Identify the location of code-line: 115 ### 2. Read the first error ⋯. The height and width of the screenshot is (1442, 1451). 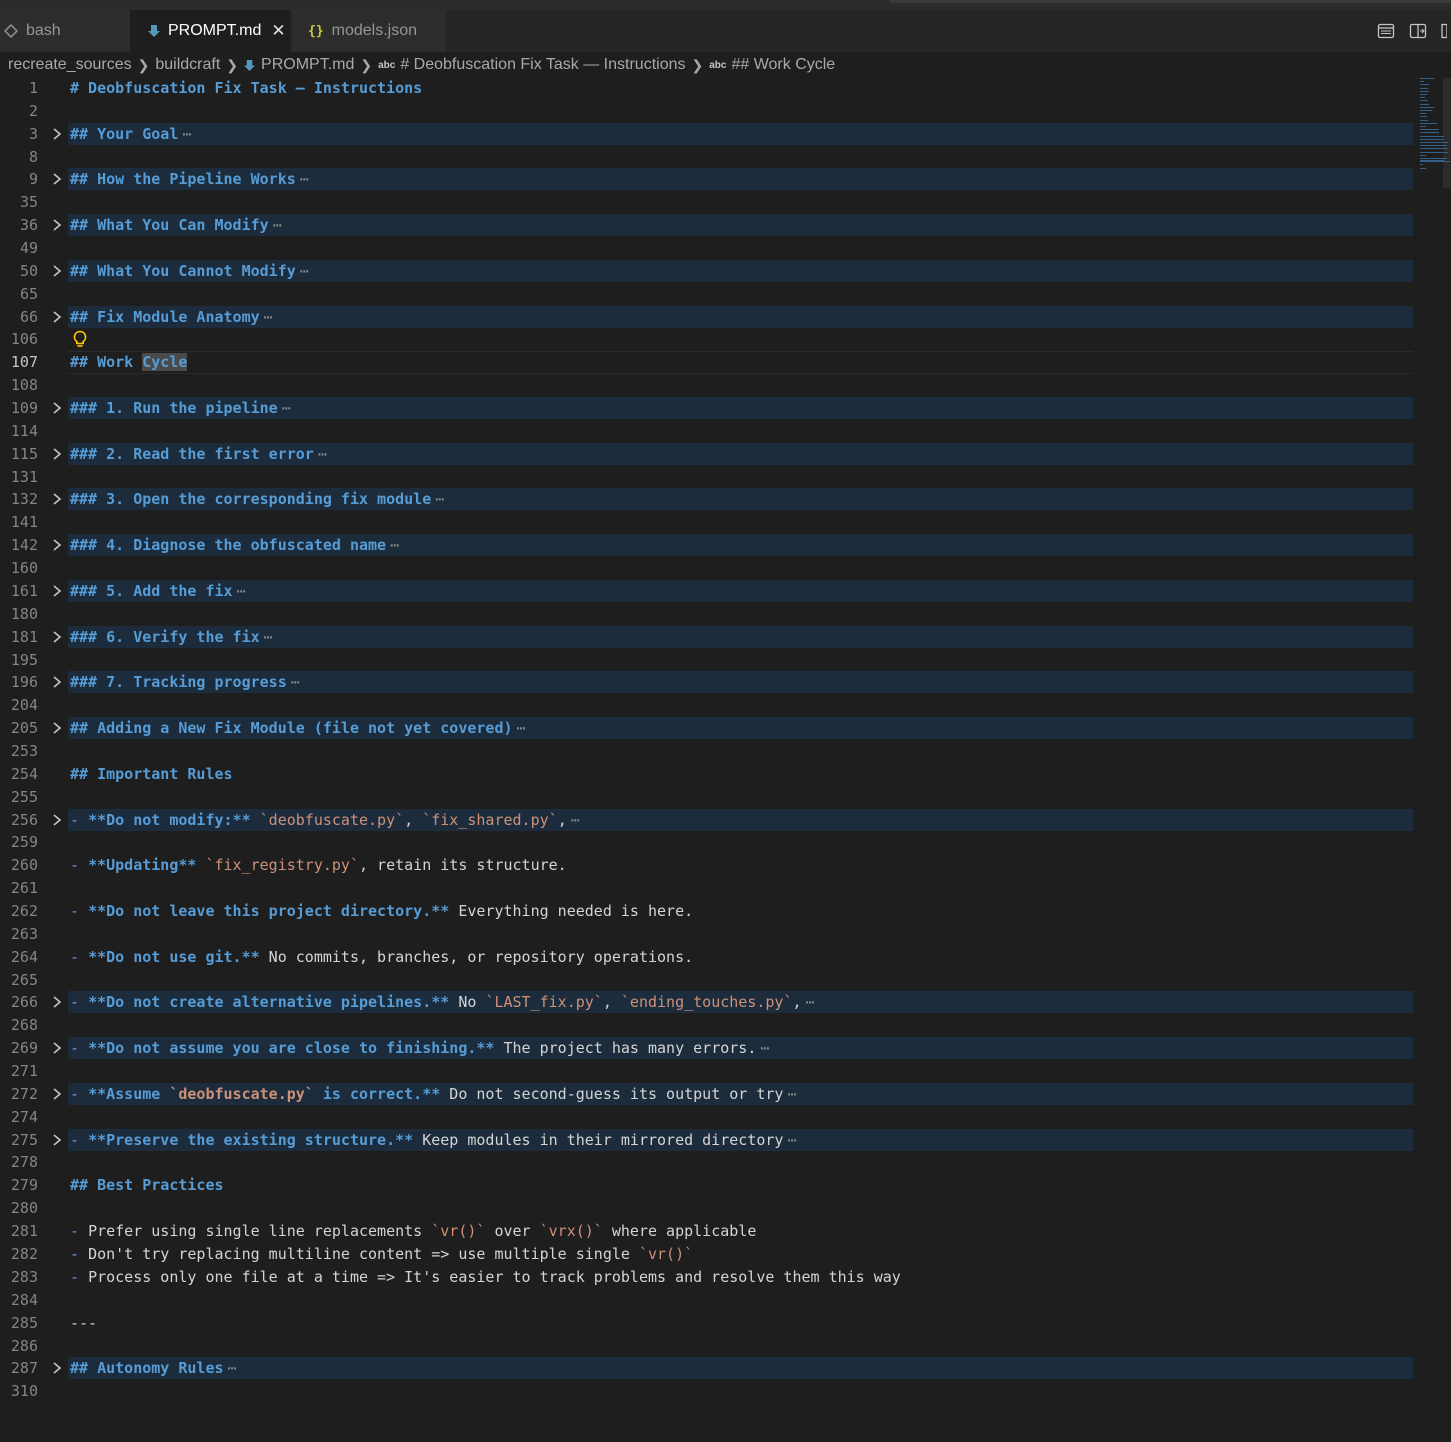
(707, 453).